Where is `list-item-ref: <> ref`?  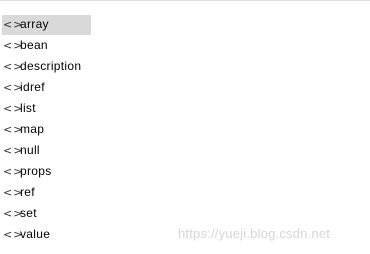 list-item-ref: <> ref is located at coordinates (185, 192).